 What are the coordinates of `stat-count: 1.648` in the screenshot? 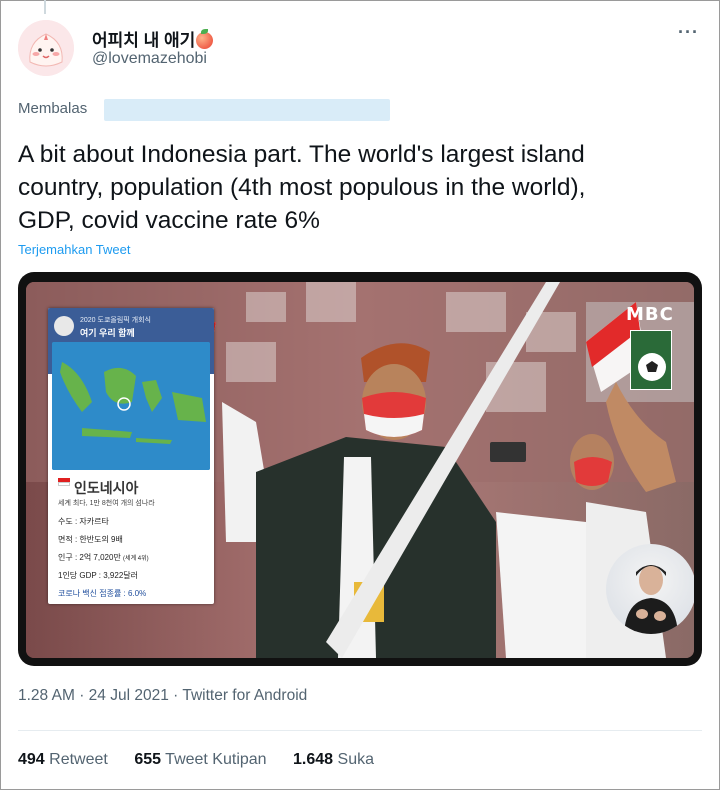 It's located at (313, 759).